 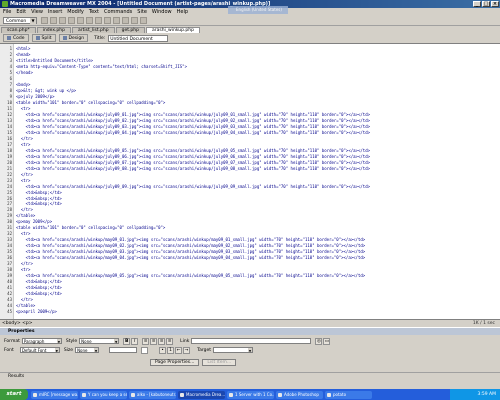 I want to click on templates-icon, so click(x=134, y=20).